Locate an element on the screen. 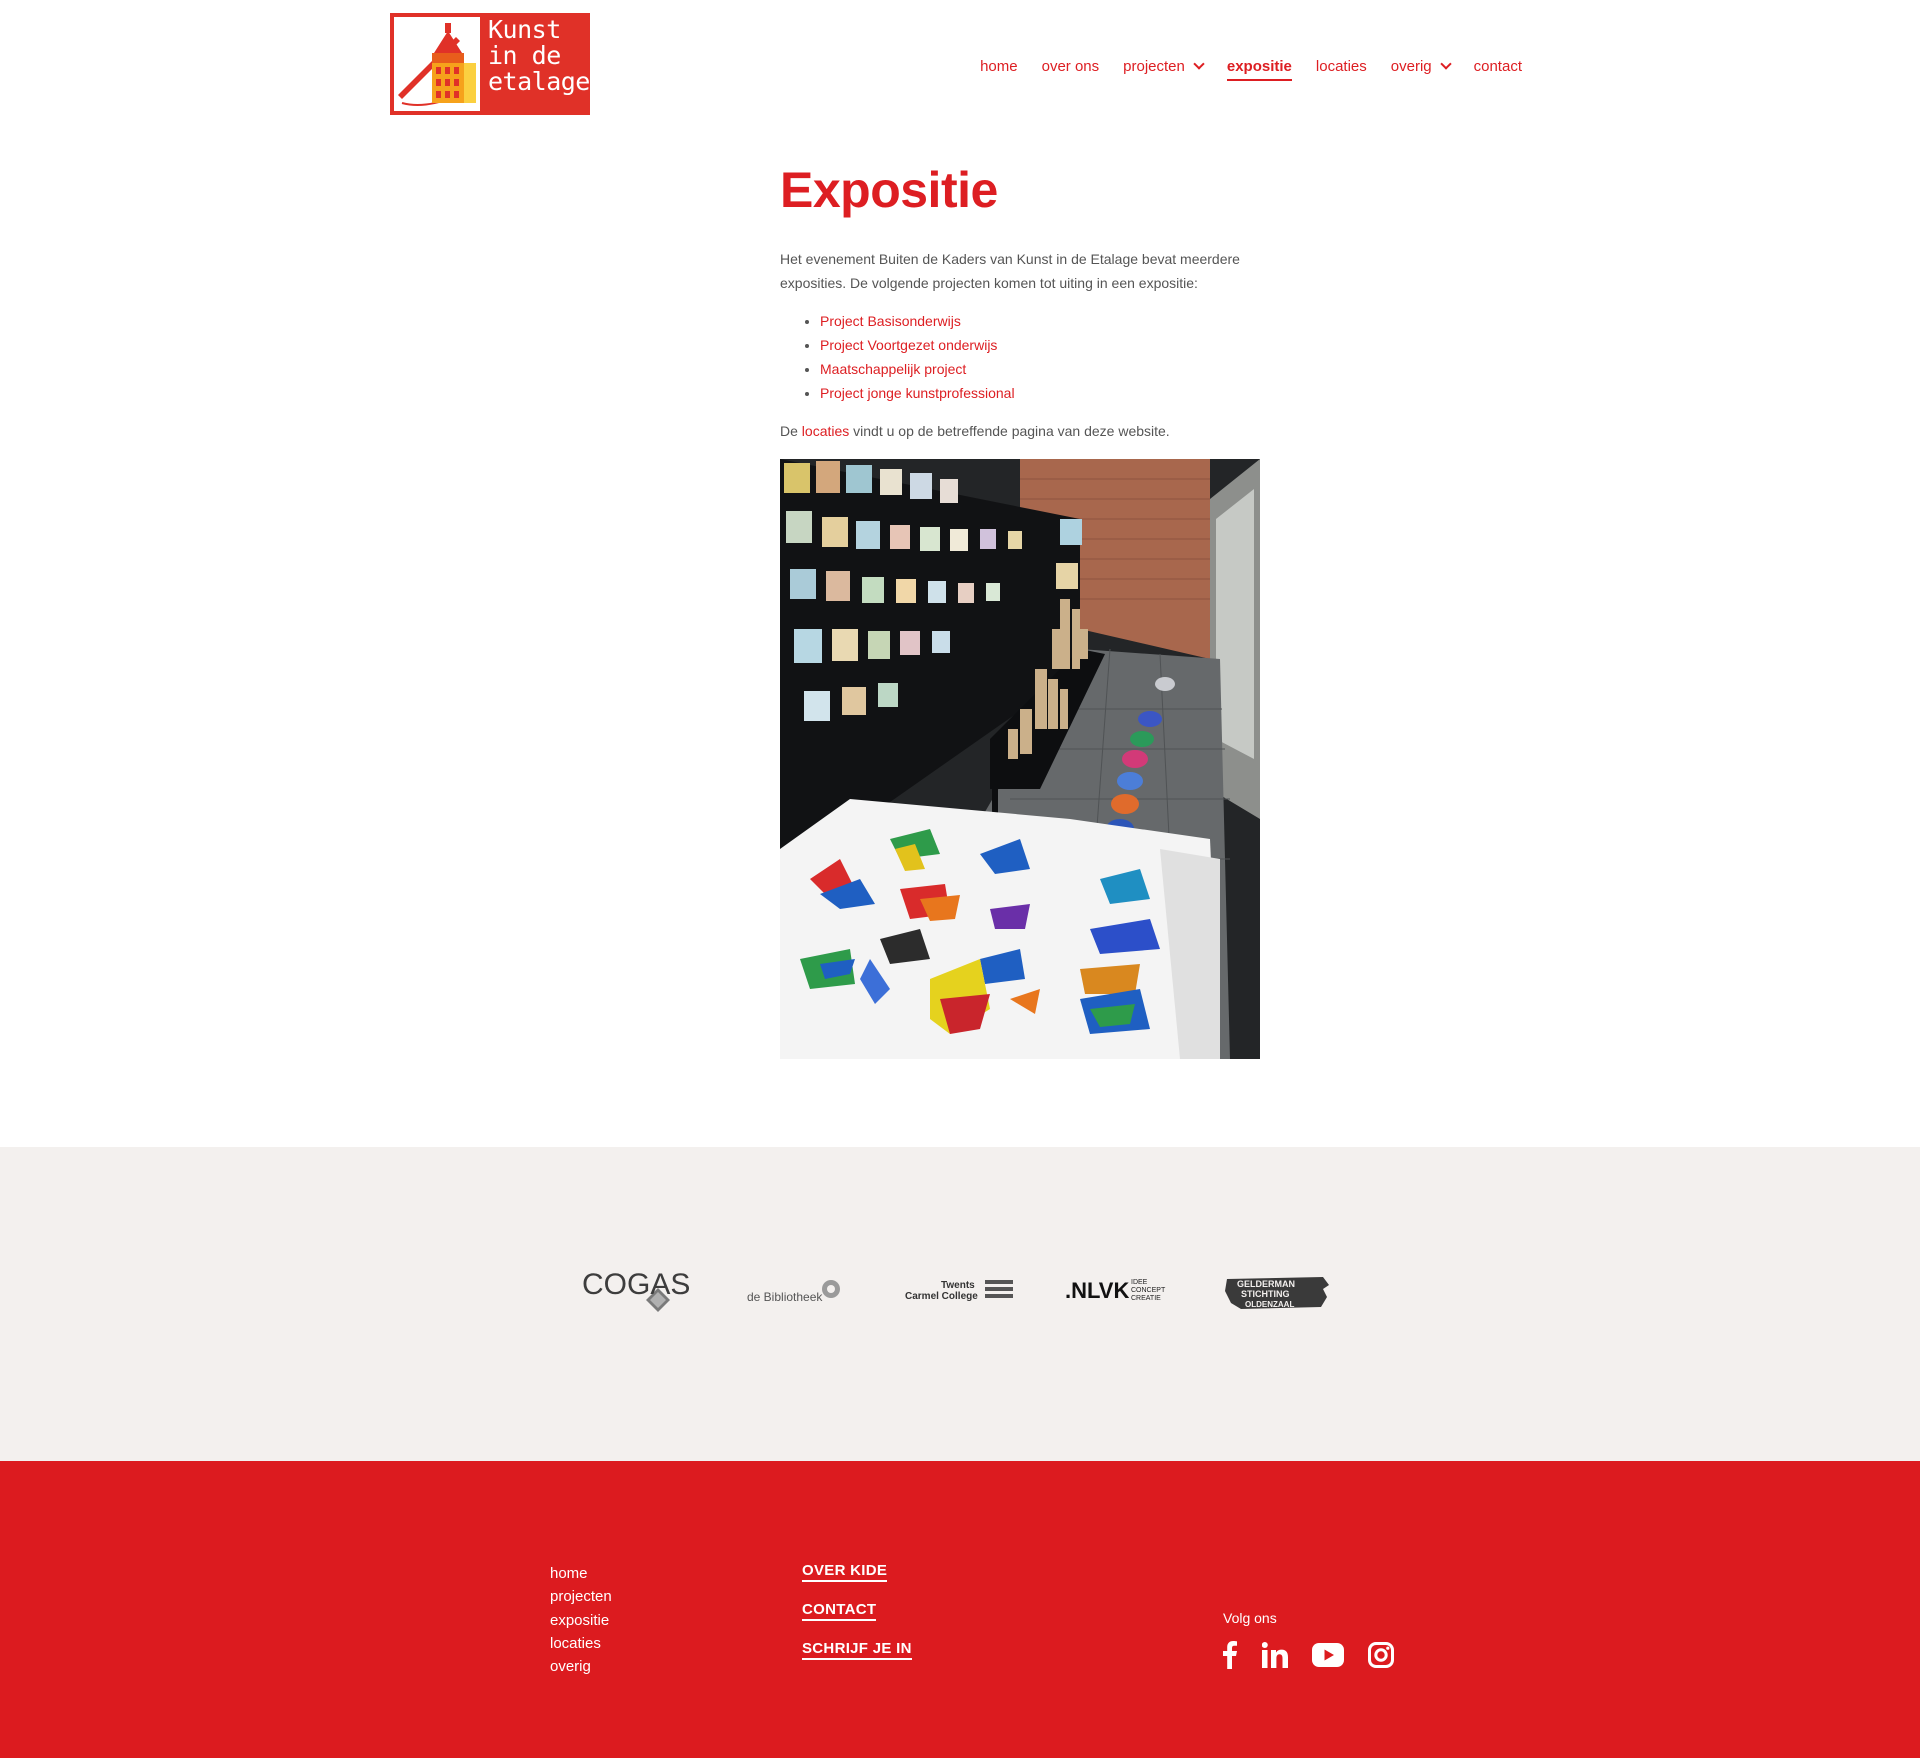 The width and height of the screenshot is (1920, 1758). linkedin-icon is located at coordinates (1275, 1655).